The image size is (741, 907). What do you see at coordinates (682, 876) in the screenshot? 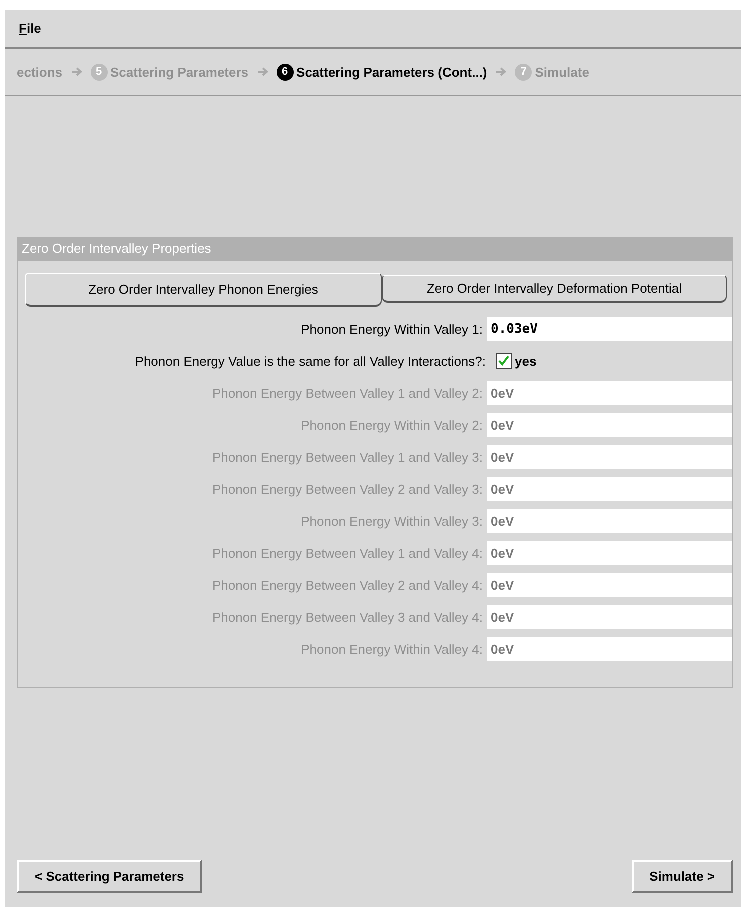
I see `nav-button: Simulate >` at bounding box center [682, 876].